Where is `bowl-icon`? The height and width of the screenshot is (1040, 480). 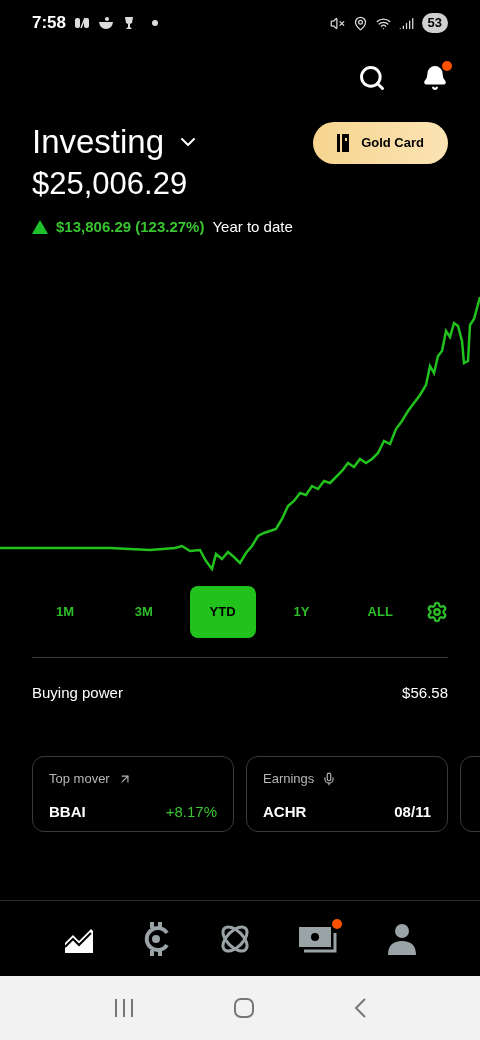 bowl-icon is located at coordinates (106, 23).